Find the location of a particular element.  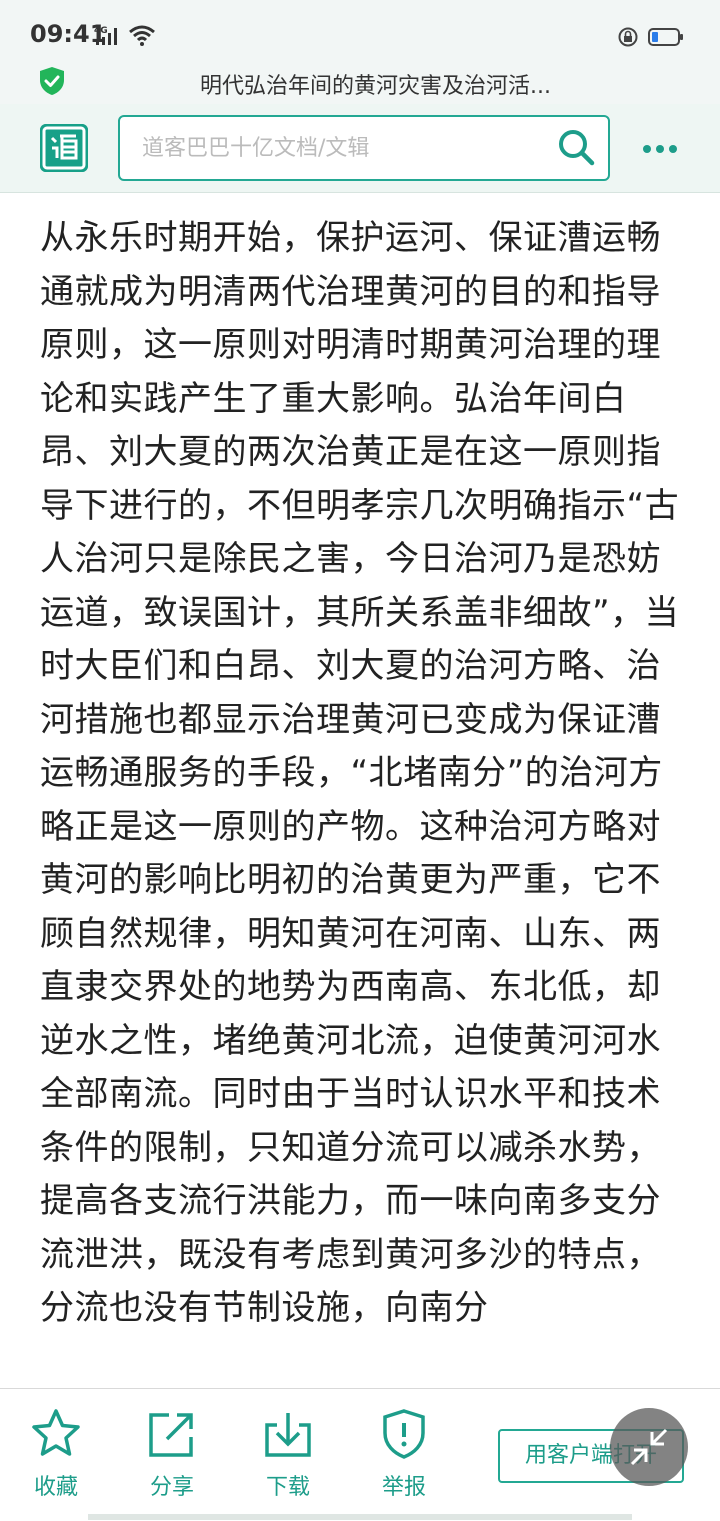

share-label: 分享 is located at coordinates (171, 1487).